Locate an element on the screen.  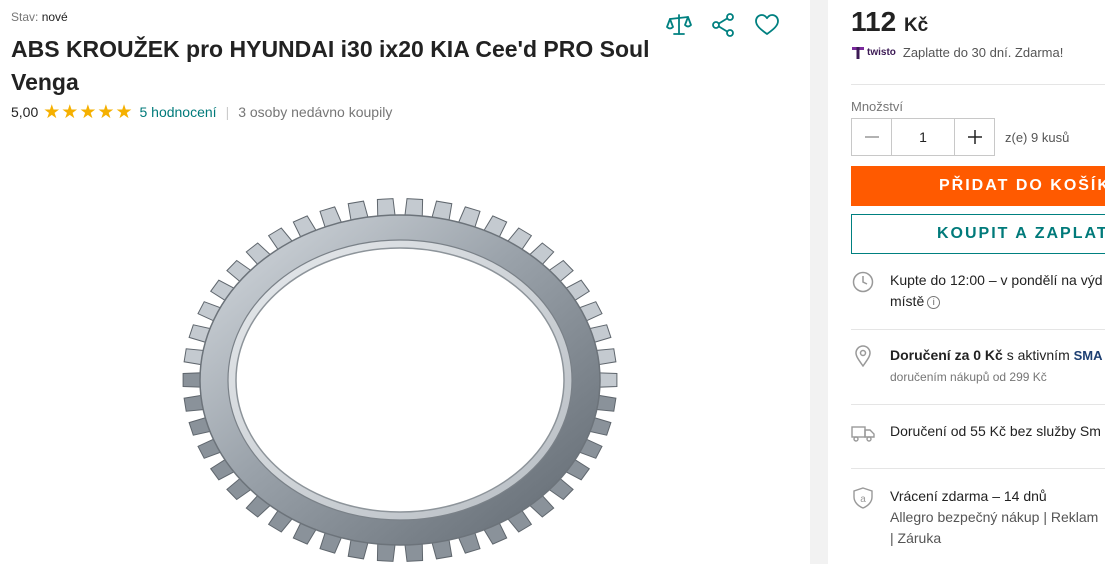
price: 112 Kč is located at coordinates (889, 22).